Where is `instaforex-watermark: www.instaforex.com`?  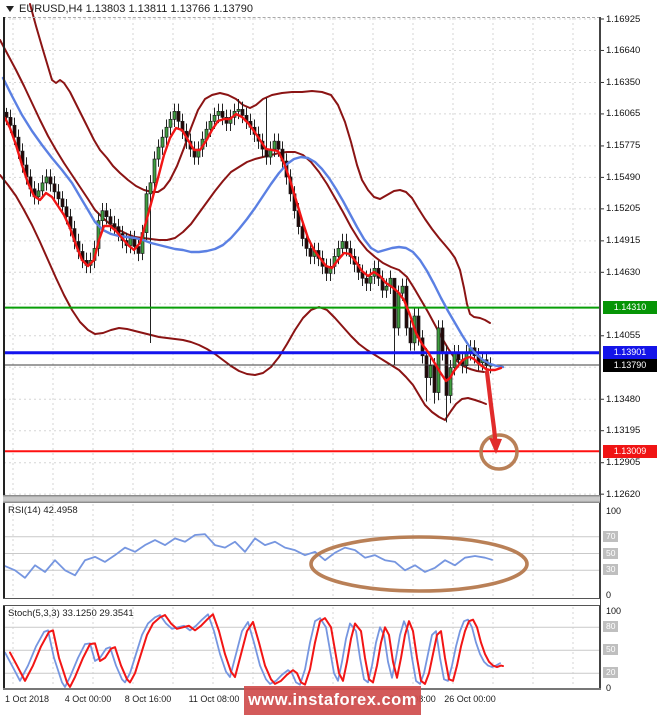
instaforex-watermark: www.instaforex.com is located at coordinates (332, 700).